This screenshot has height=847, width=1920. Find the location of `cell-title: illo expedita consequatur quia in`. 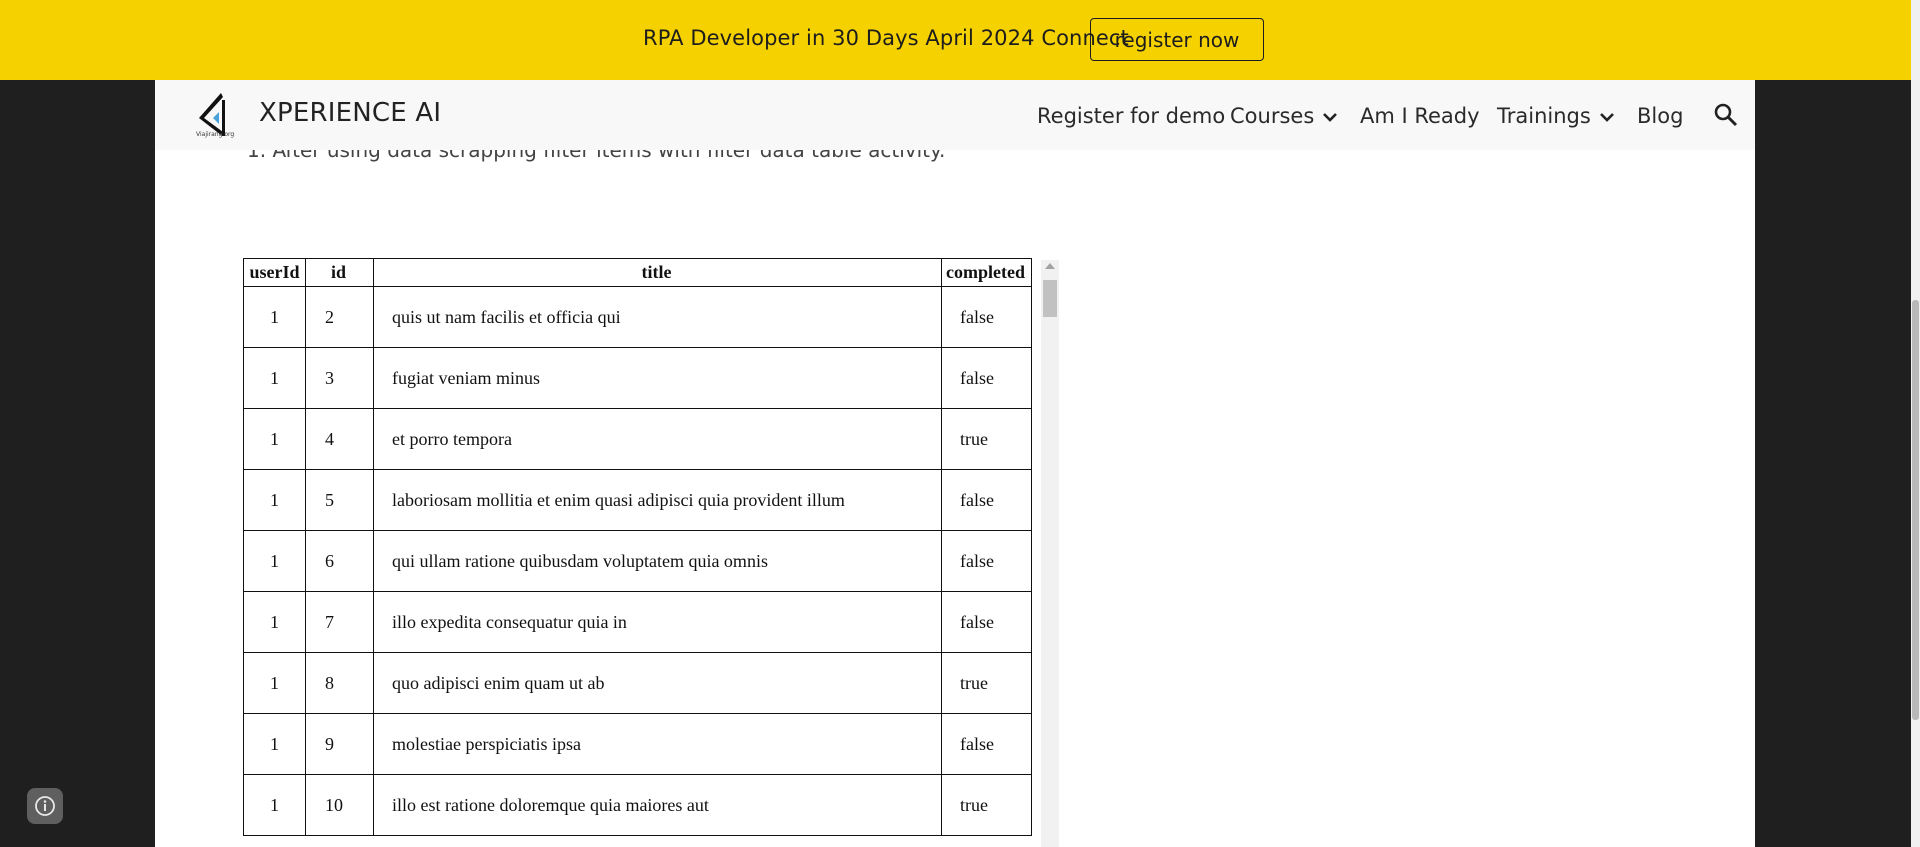

cell-title: illo expedita consequatur quia in is located at coordinates (657, 622).